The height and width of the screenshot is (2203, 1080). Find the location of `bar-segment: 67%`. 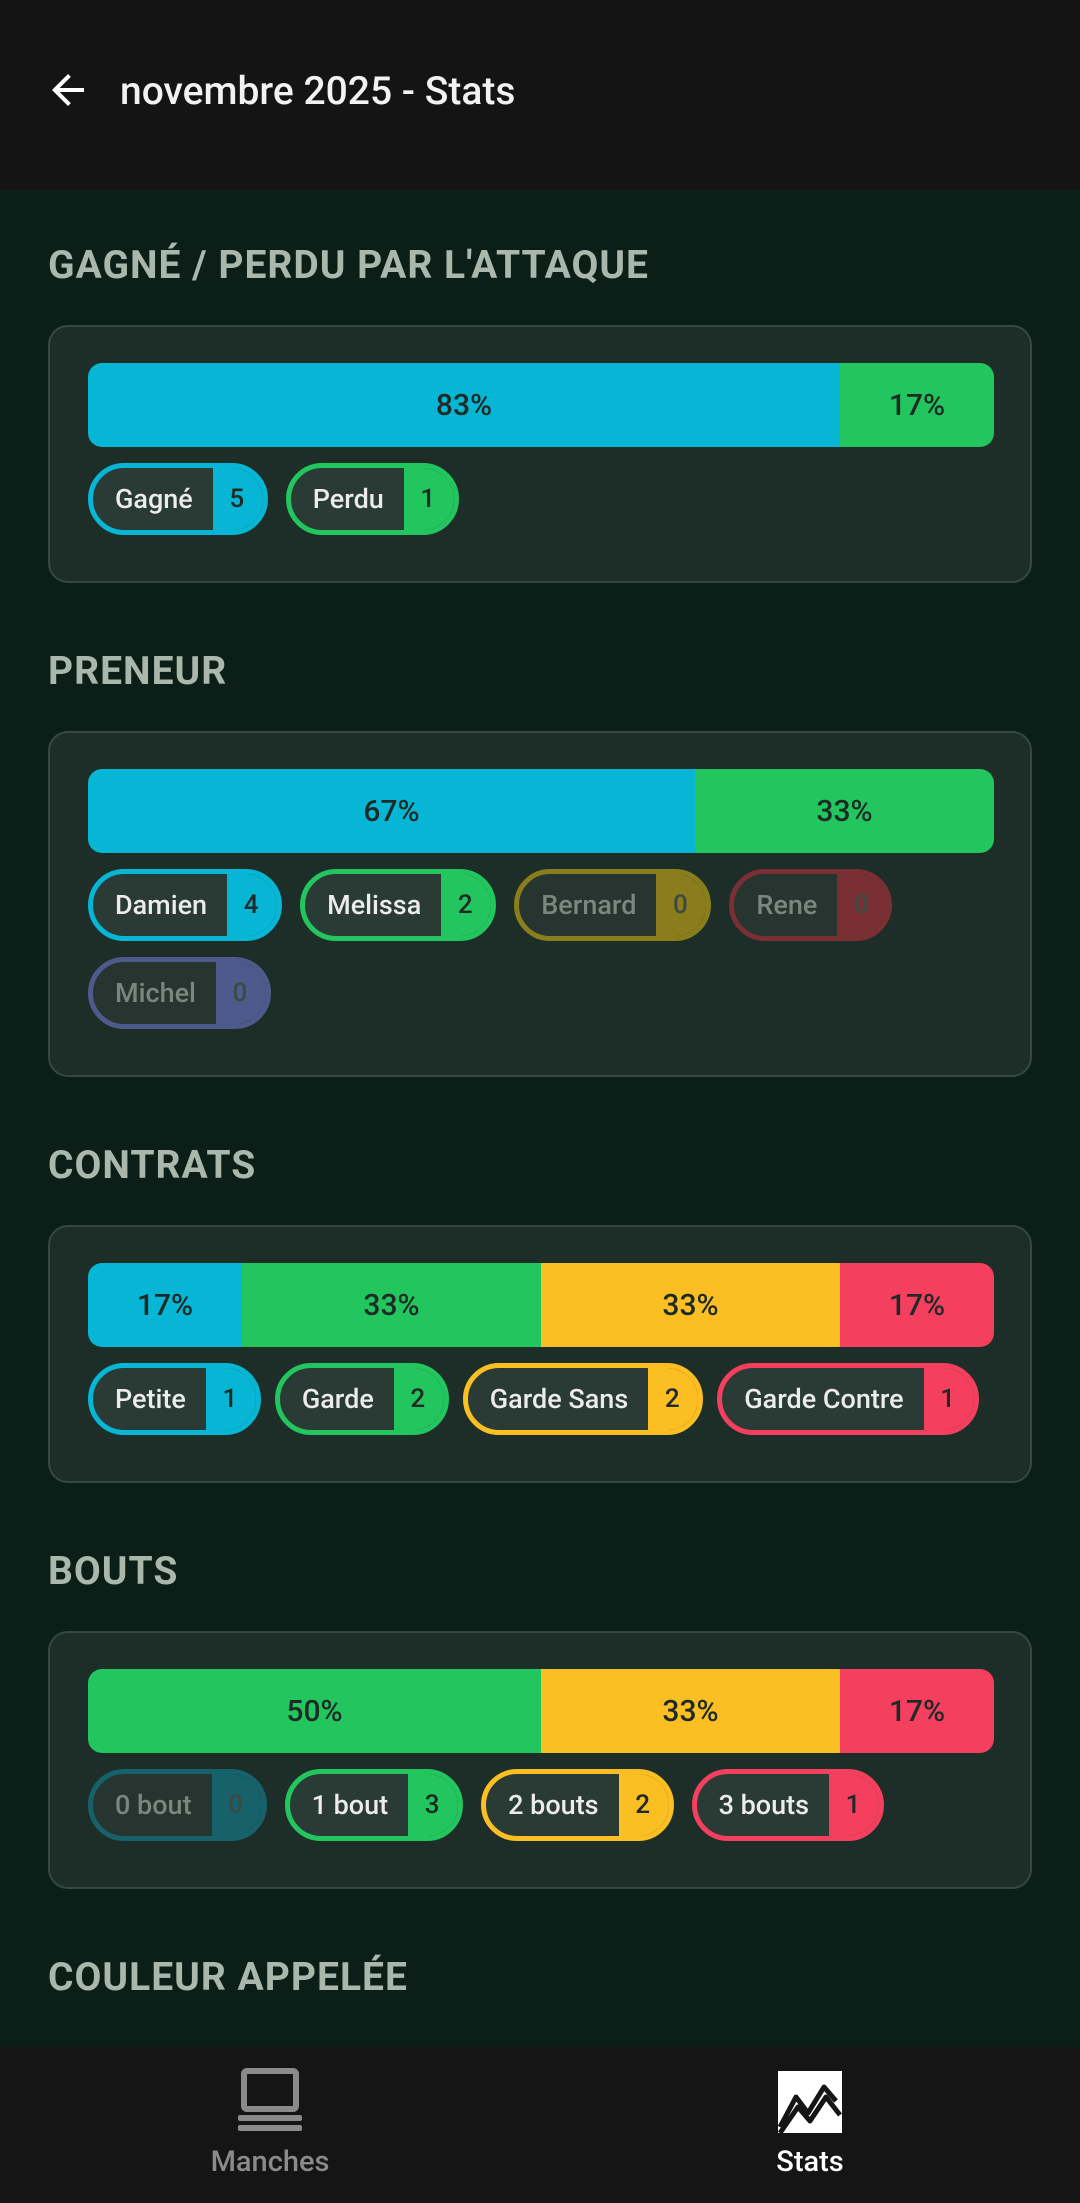

bar-segment: 67% is located at coordinates (392, 811).